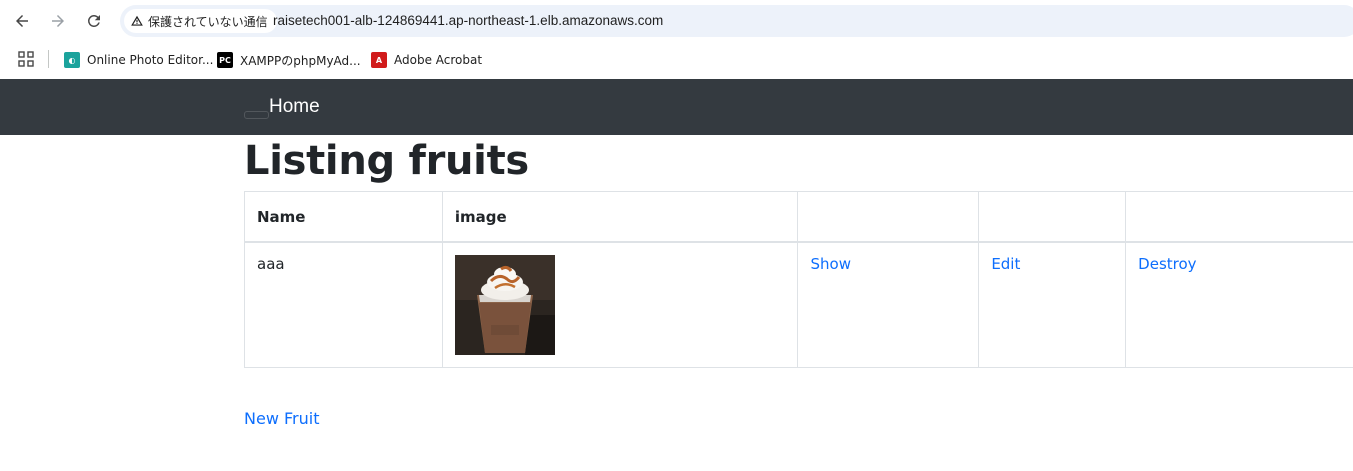 The width and height of the screenshot is (1353, 471). Describe the element at coordinates (208, 21) in the screenshot. I see `security-label: 保護されていない通信` at that location.